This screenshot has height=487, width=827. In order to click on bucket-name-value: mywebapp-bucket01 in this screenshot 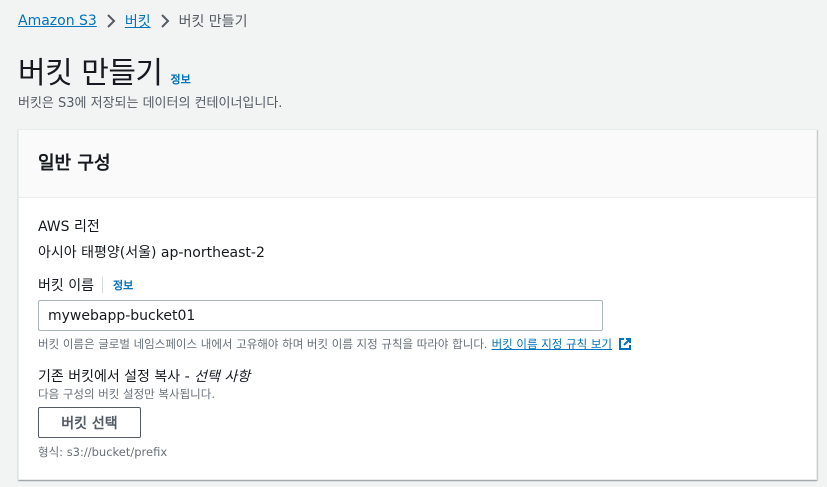, I will do `click(122, 315)`.